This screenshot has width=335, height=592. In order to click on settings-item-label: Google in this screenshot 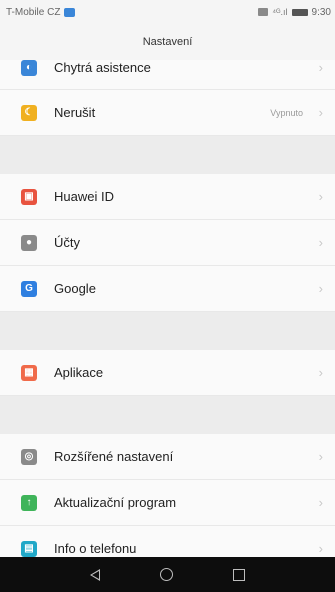, I will do `click(75, 288)`.